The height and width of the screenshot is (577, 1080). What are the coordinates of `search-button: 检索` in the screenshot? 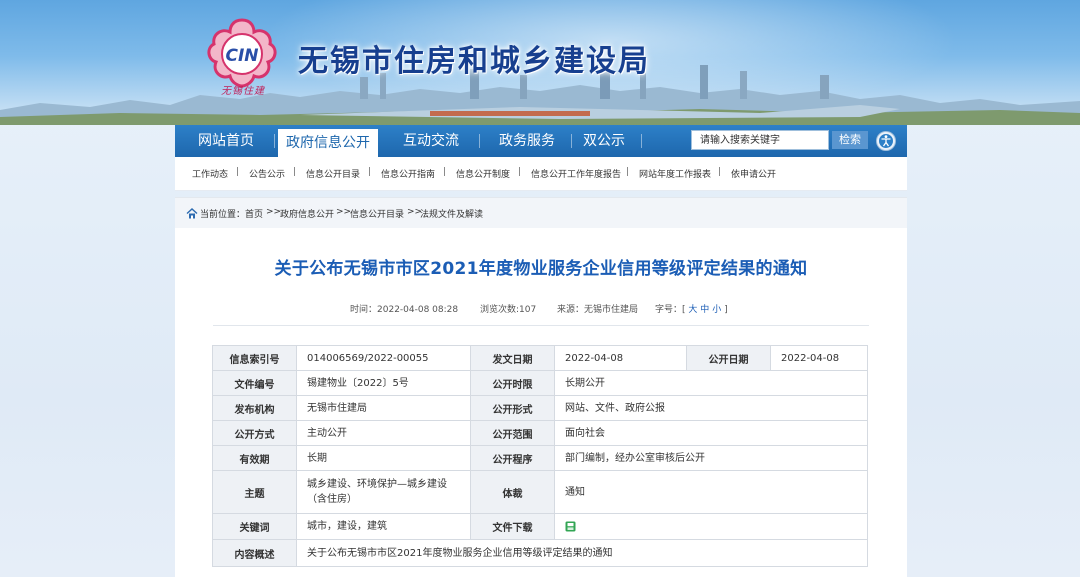 It's located at (850, 140).